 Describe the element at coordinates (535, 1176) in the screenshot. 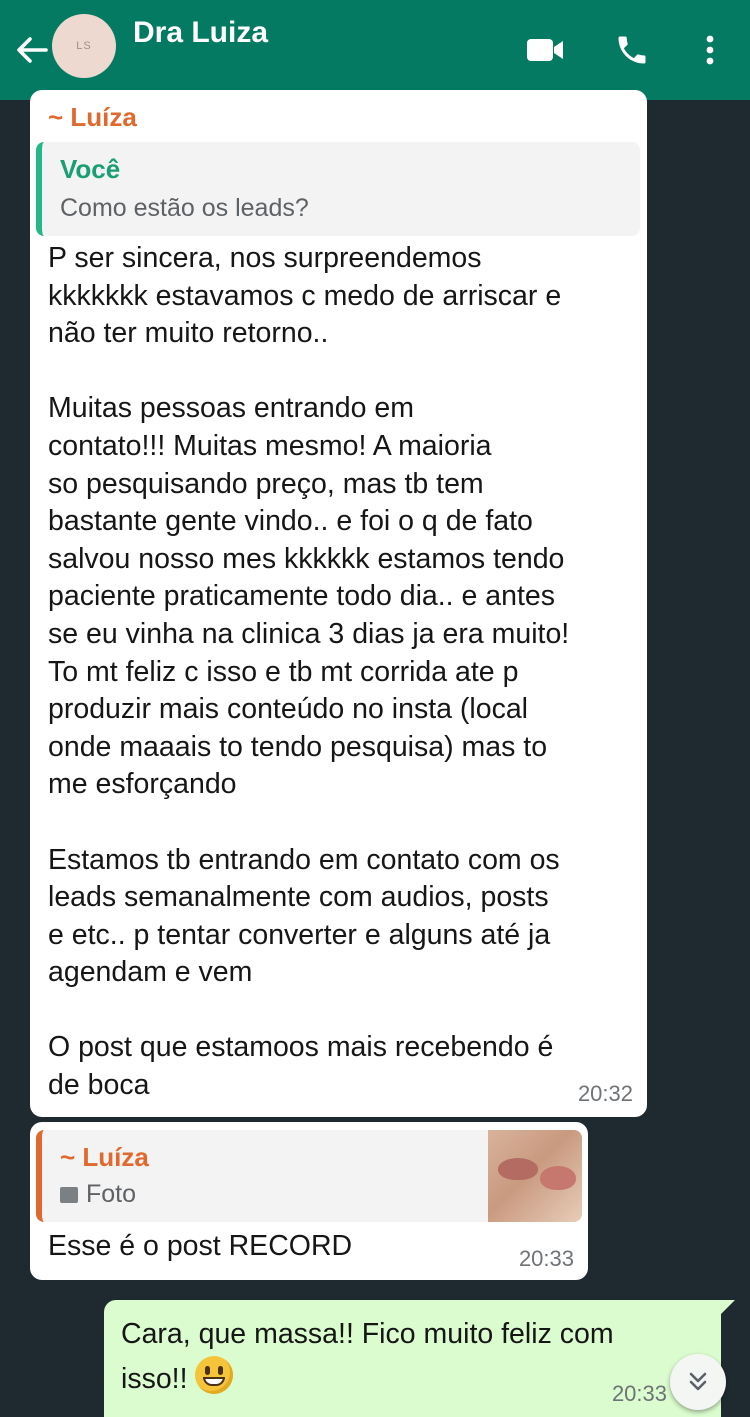

I see `photo-thumbnail` at that location.